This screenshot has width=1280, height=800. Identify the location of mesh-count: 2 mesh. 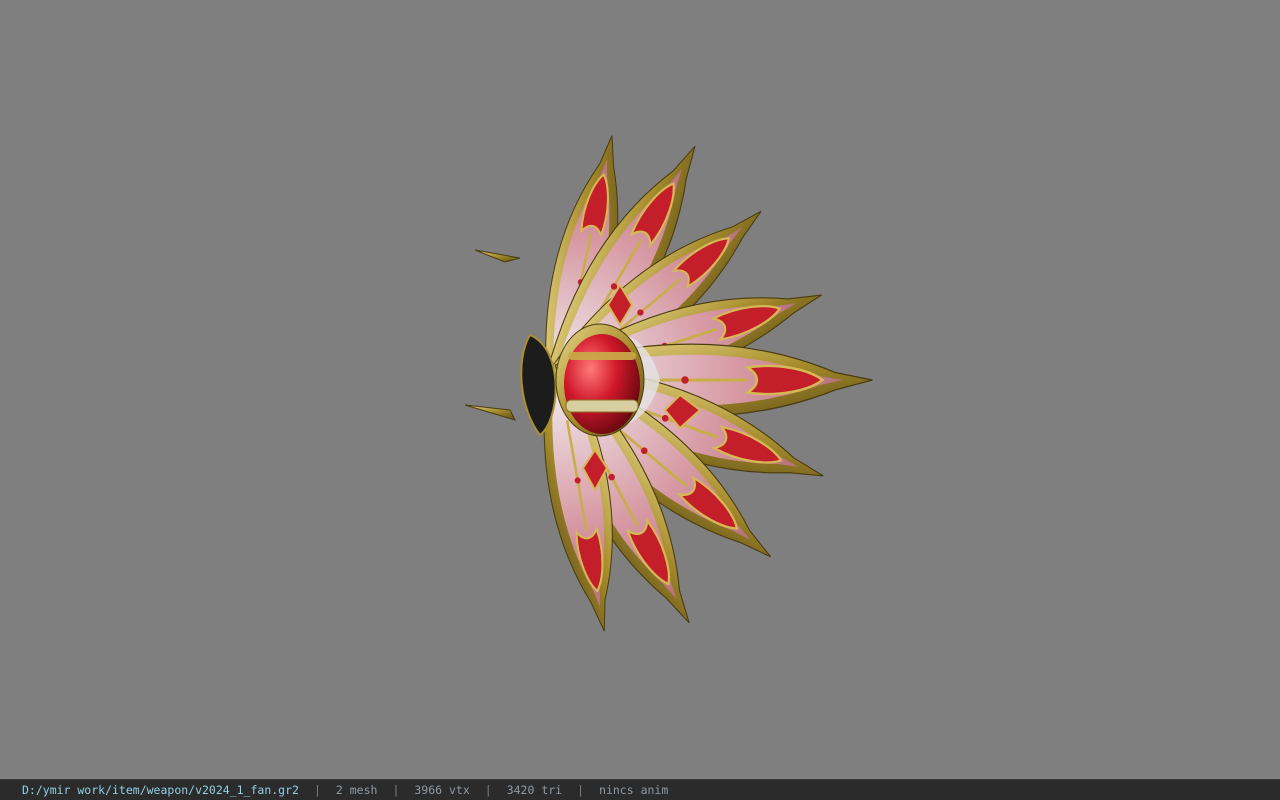
(356, 790).